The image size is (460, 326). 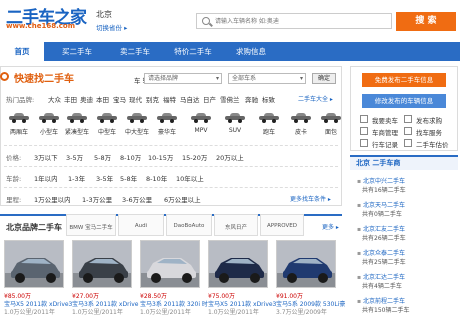 I want to click on age-option: 3-5年, so click(x=104, y=178).